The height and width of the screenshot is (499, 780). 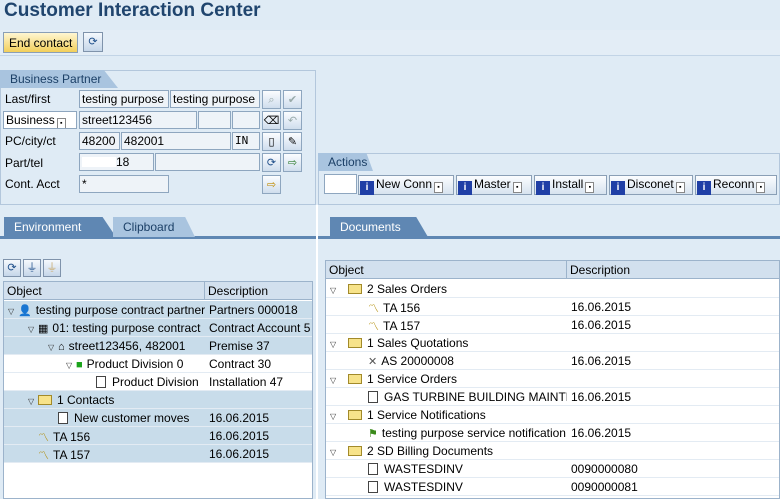 I want to click on tree-cell-object: 〽 TA 156, so click(x=104, y=436).